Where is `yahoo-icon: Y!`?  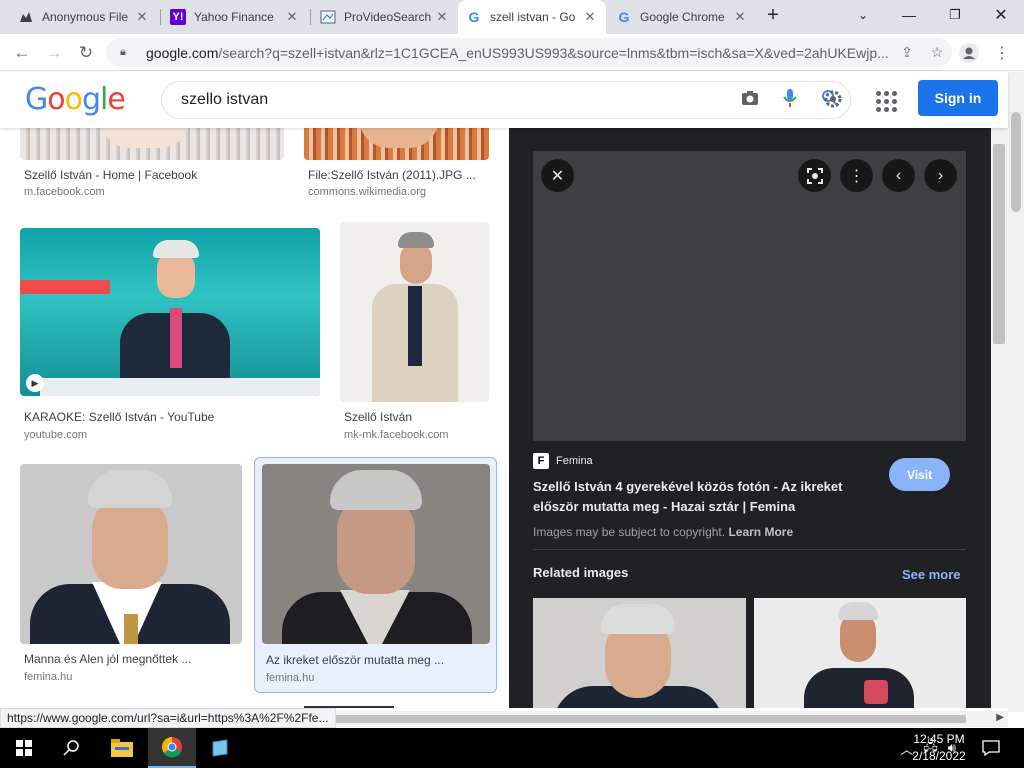 yahoo-icon: Y! is located at coordinates (178, 17).